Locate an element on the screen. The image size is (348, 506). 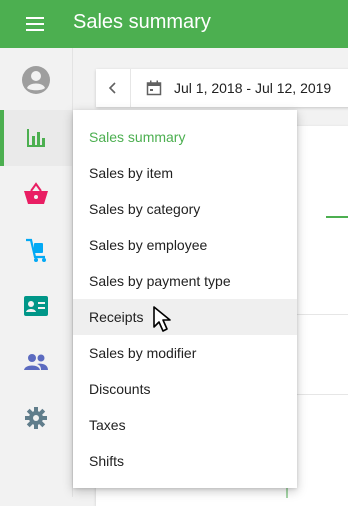
menu-item-sales-by-employee: Sales by employee is located at coordinates (185, 245).